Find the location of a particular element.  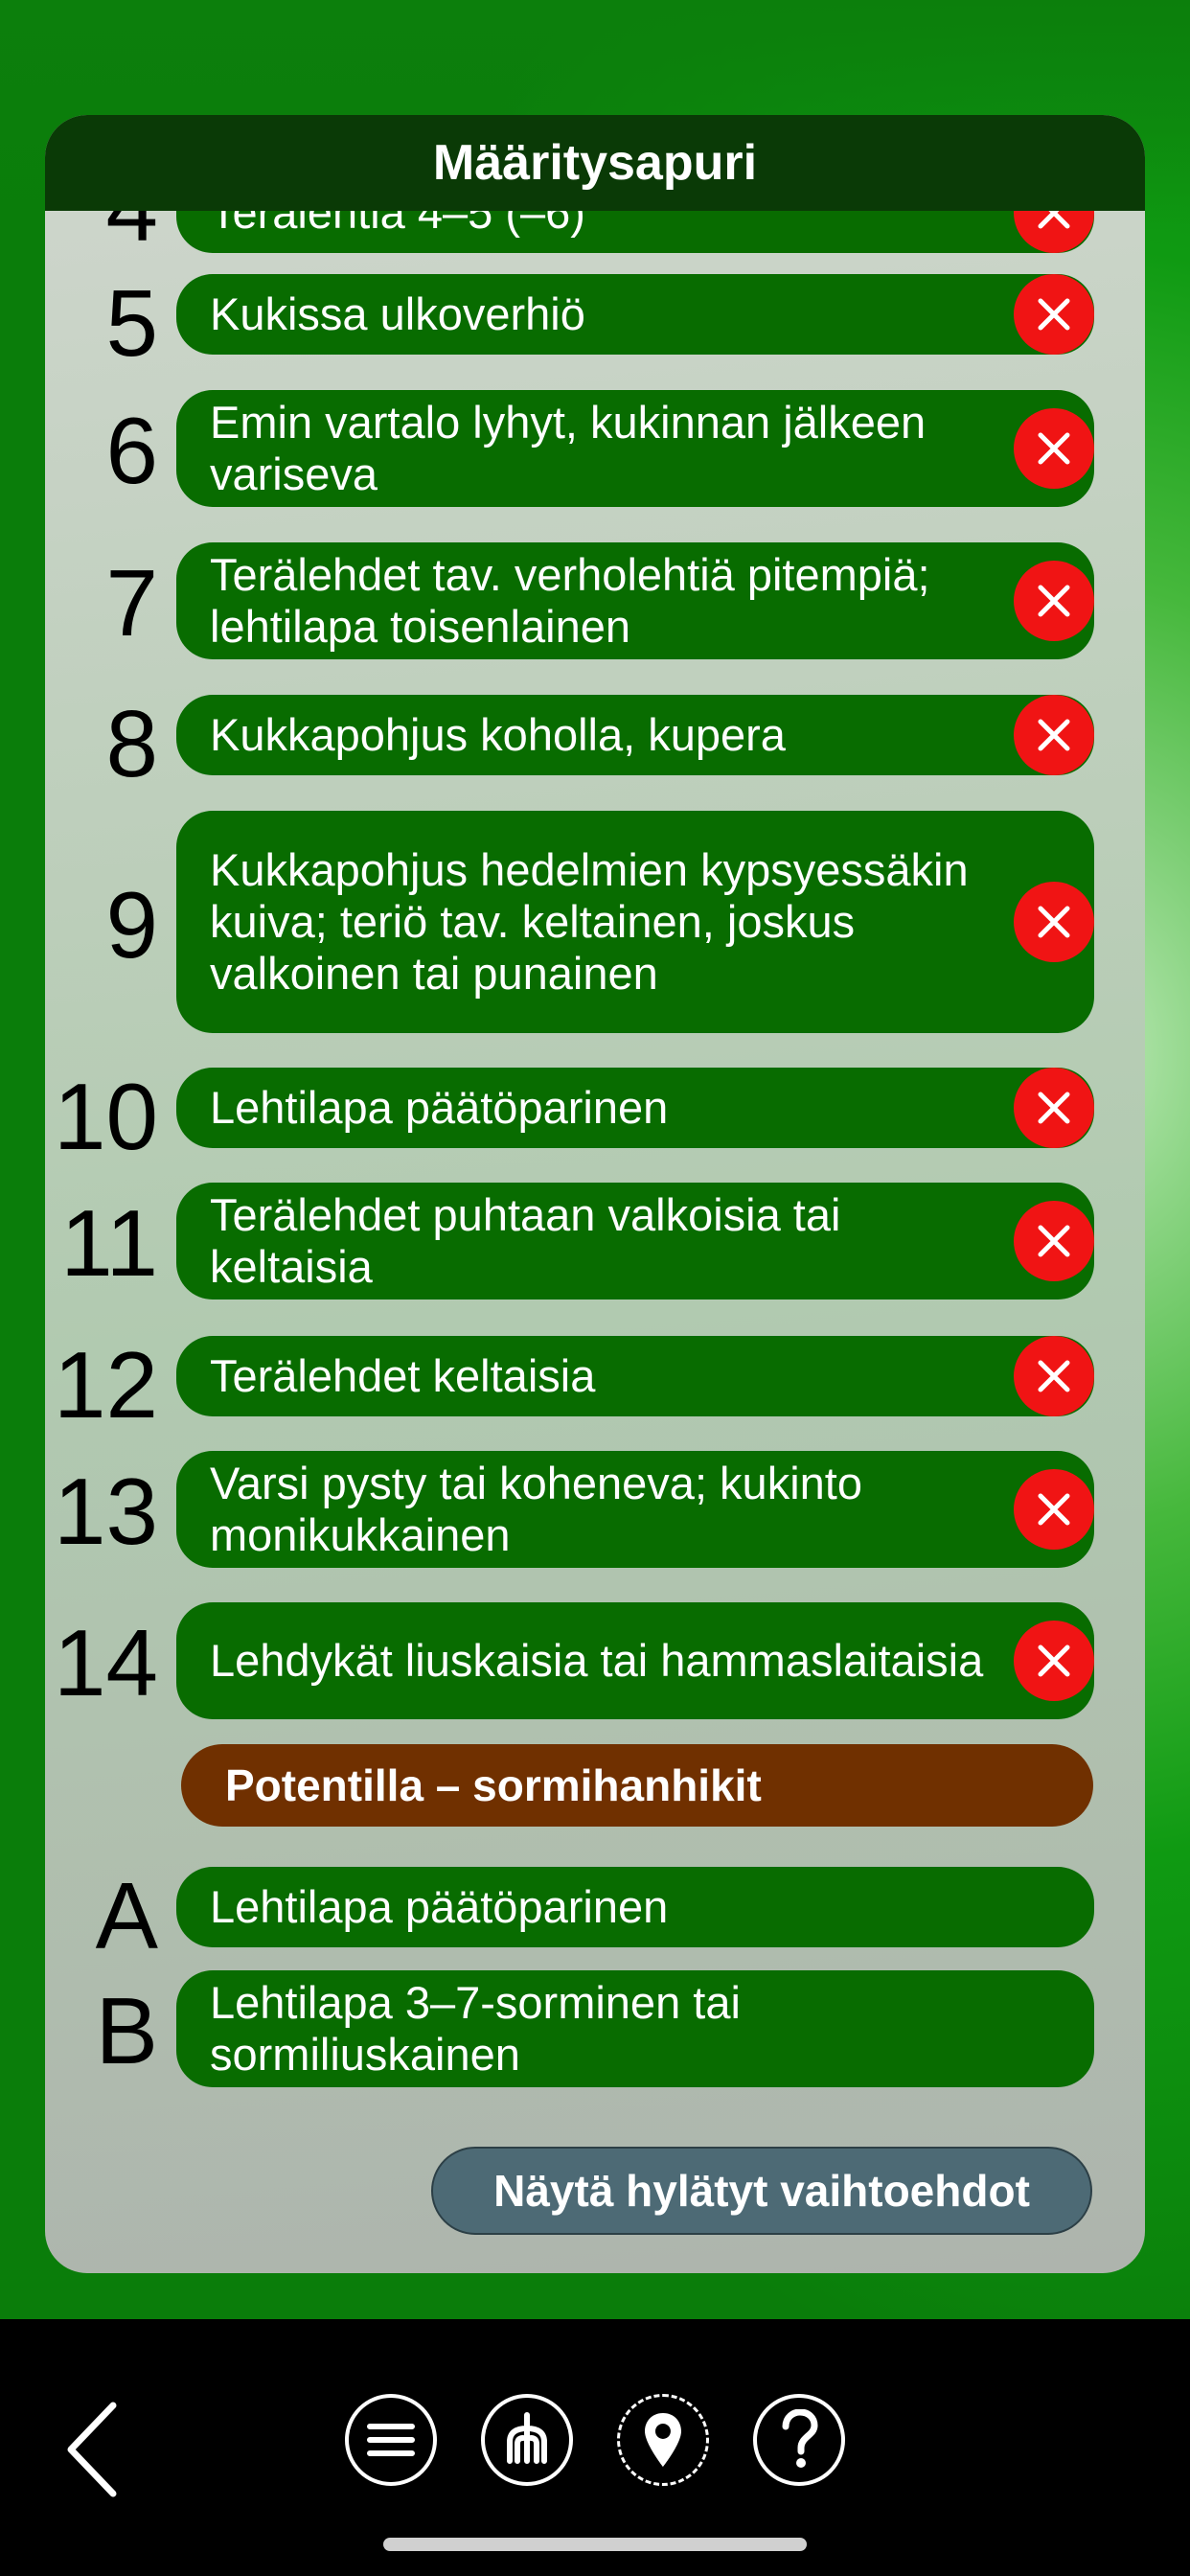

step-number: 13 is located at coordinates (105, 1511).